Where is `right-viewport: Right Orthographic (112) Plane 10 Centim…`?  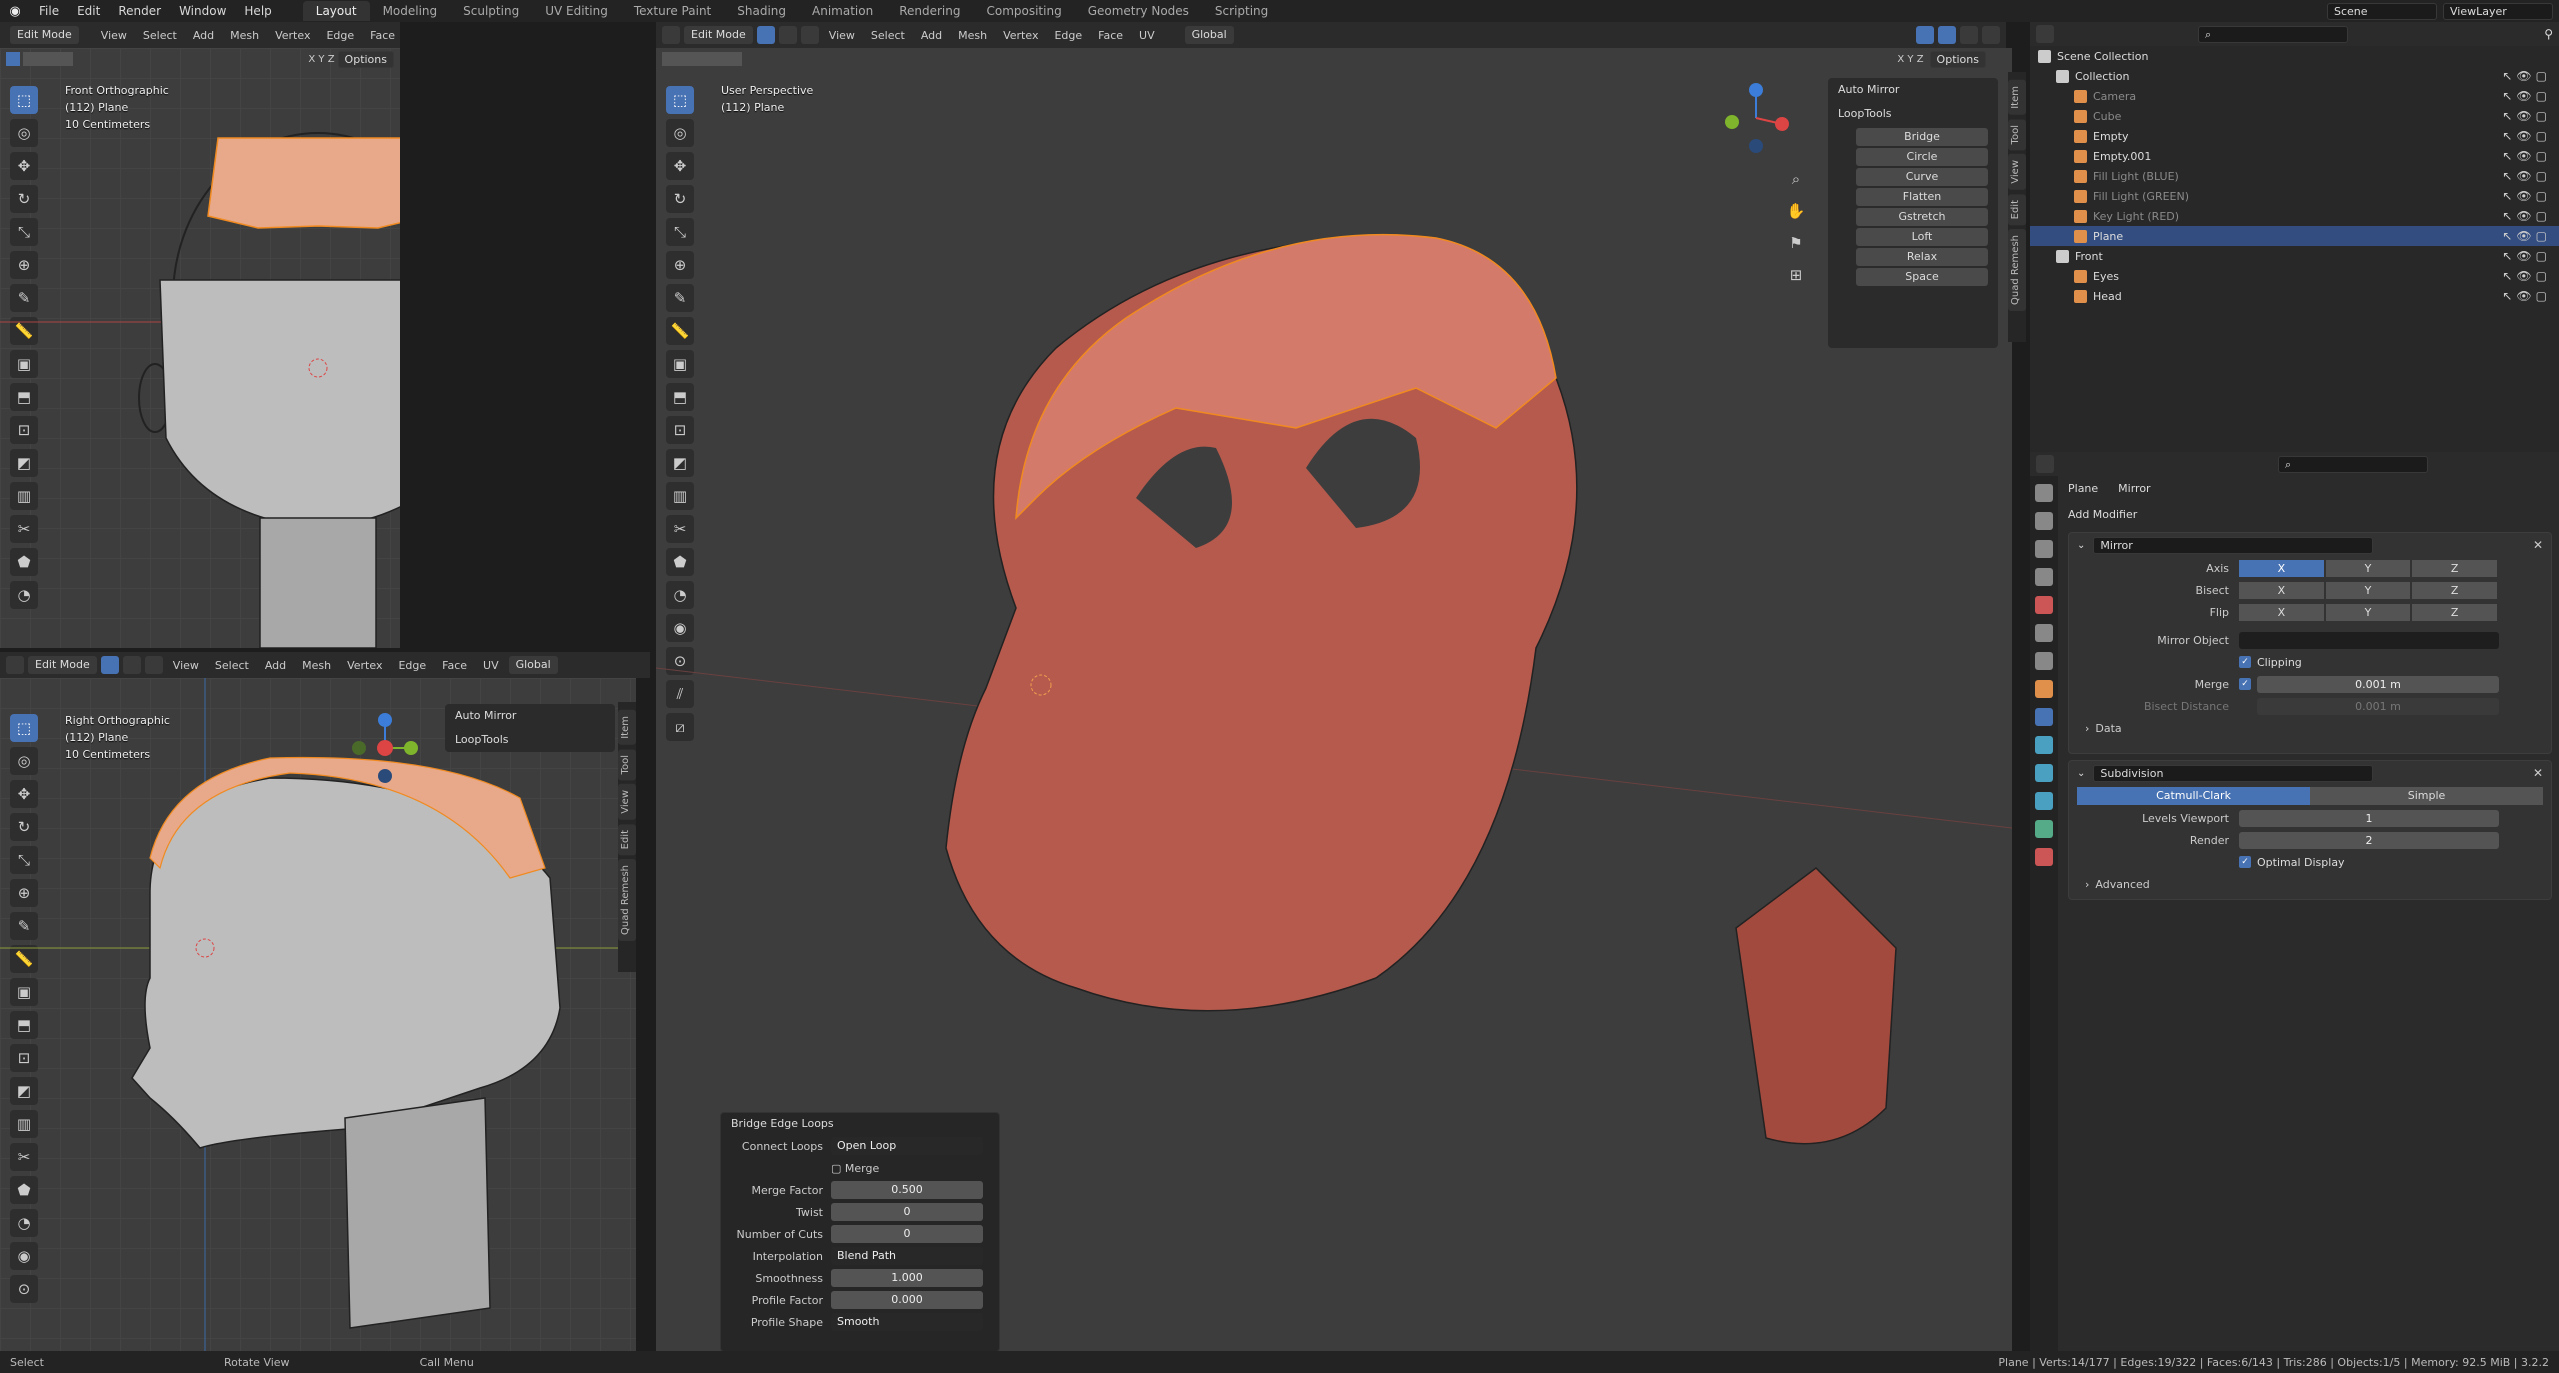 right-viewport: Right Orthographic (112) Plane 10 Centim… is located at coordinates (318, 1014).